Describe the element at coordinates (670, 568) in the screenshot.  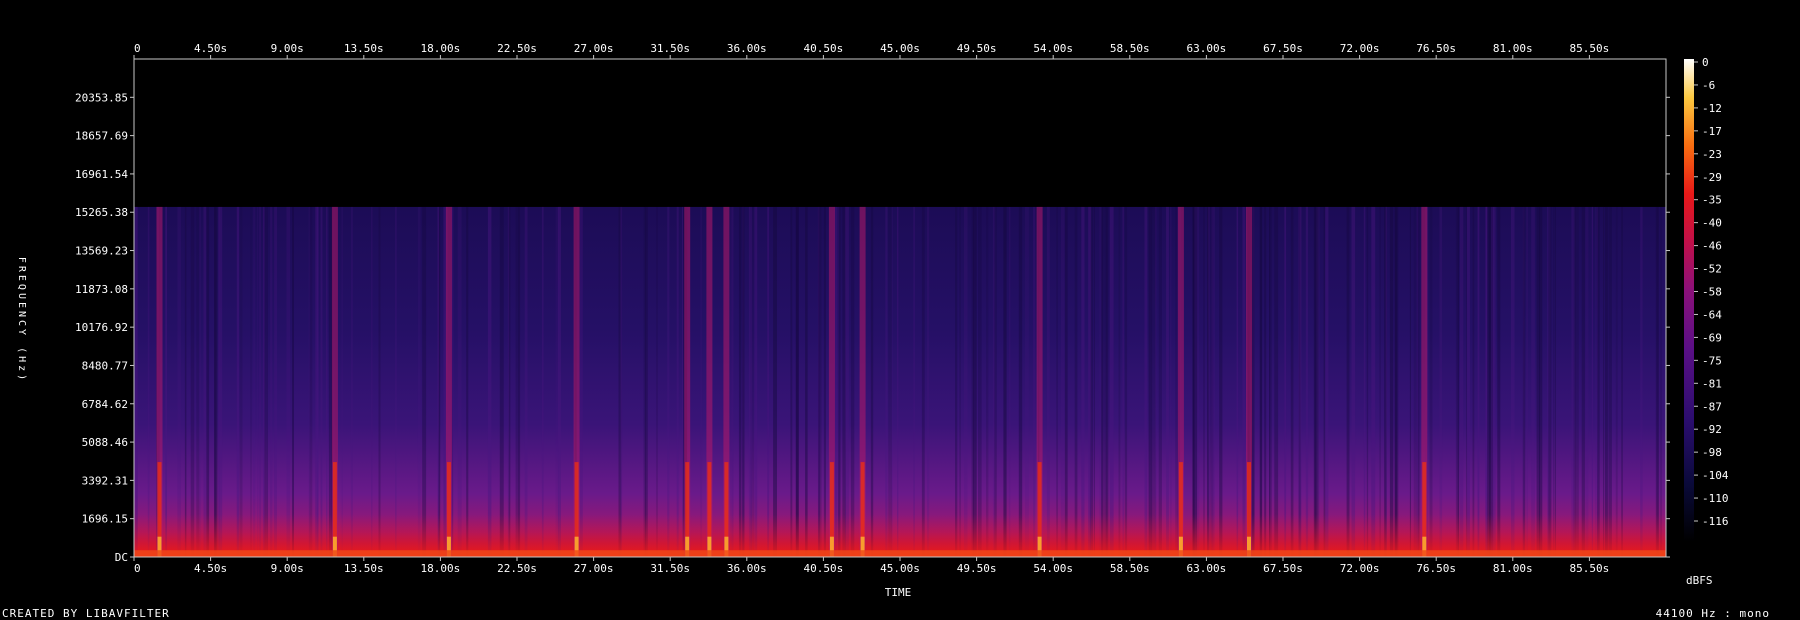
I see `x-tick-label-bottom: 31.50s` at that location.